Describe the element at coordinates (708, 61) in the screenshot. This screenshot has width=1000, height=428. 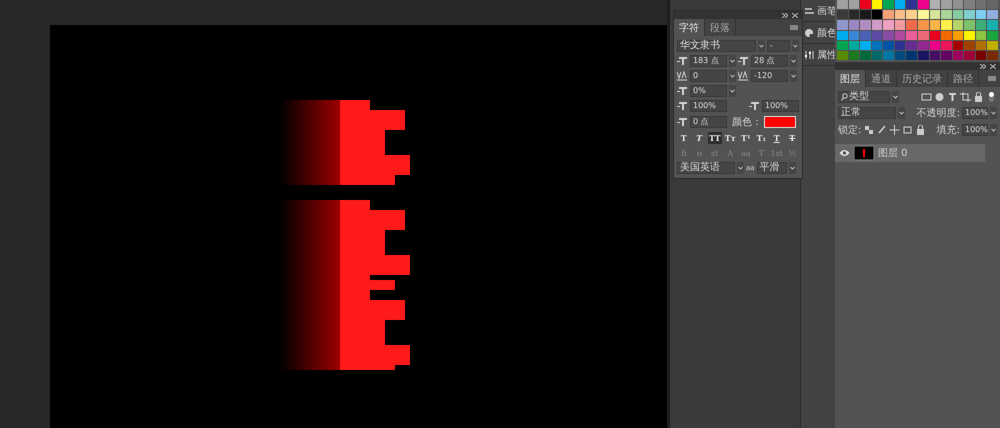
I see `font-size-field: 183 点` at that location.